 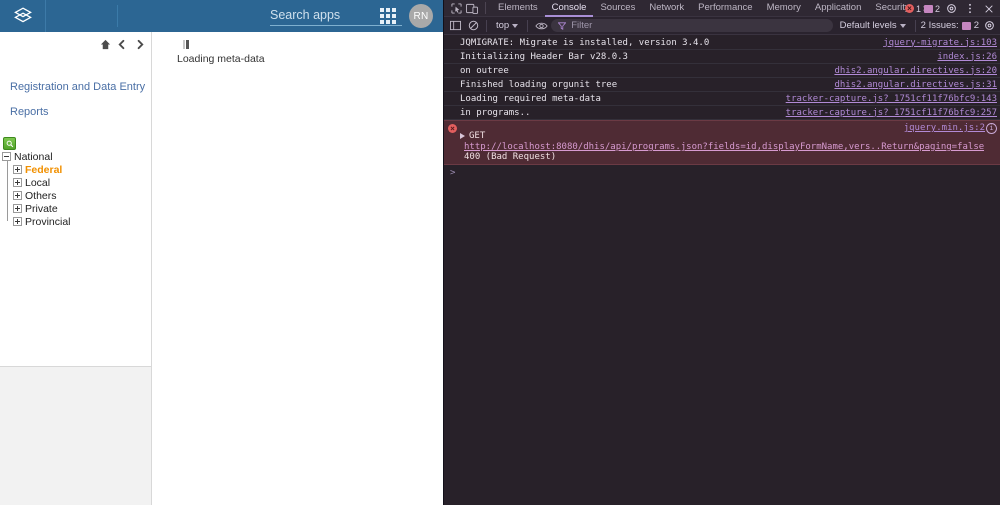 What do you see at coordinates (692, 25) in the screenshot?
I see `console-filter-input: Filter` at bounding box center [692, 25].